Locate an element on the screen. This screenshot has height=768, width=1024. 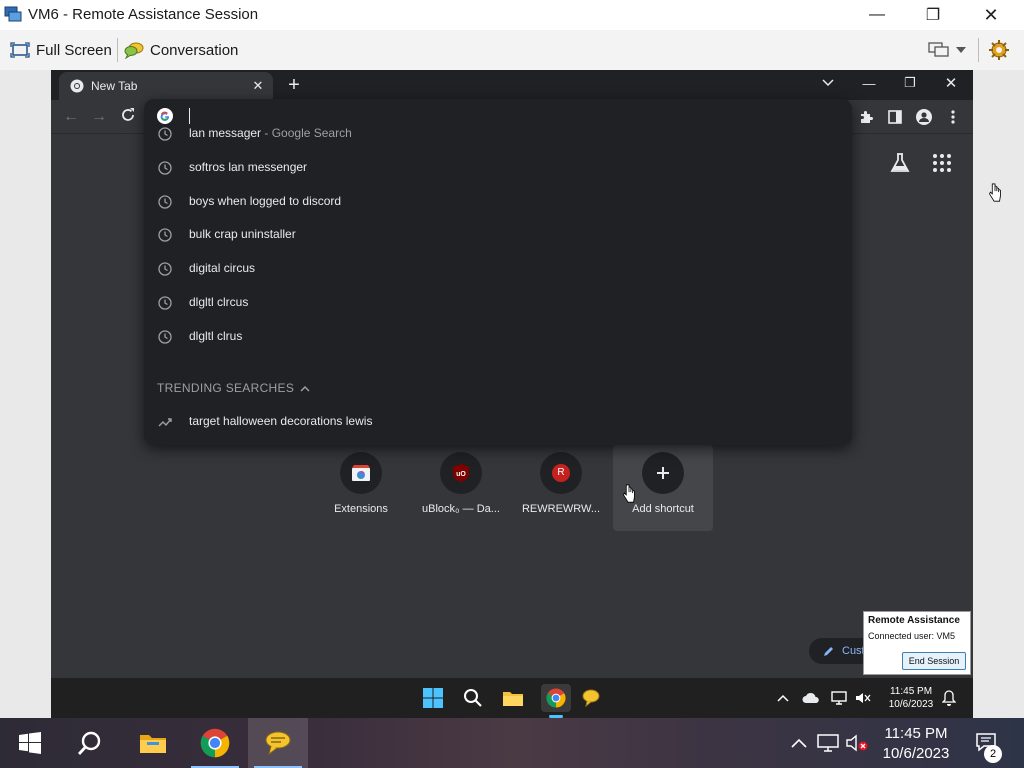
remote-ra-button is located at coordinates (591, 698).